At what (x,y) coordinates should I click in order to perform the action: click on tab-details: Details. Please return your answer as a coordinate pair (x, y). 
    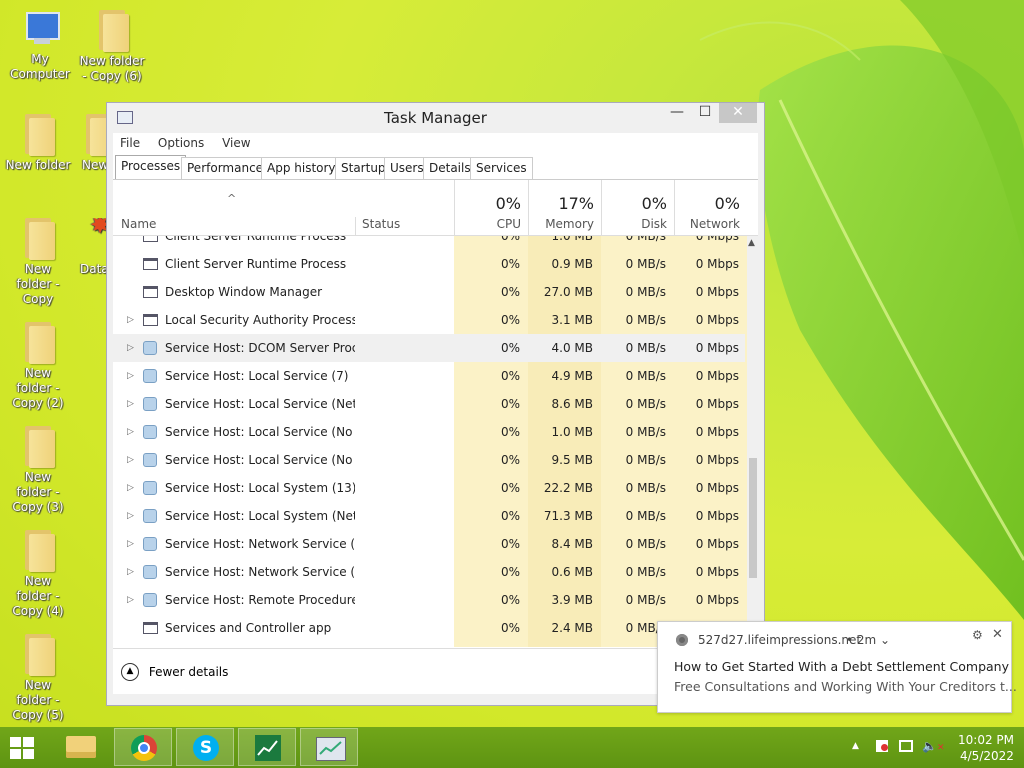
    Looking at the image, I should click on (450, 168).